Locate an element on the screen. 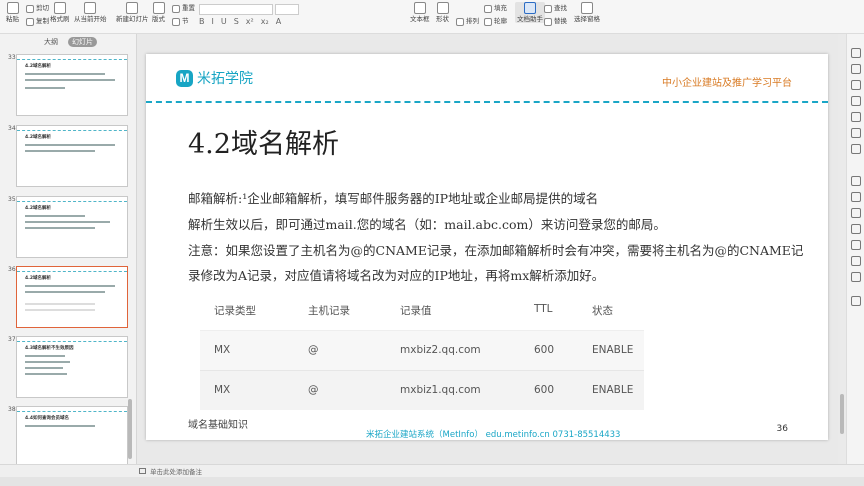 This screenshot has height=486, width=864. section-label: 节 is located at coordinates (185, 21).